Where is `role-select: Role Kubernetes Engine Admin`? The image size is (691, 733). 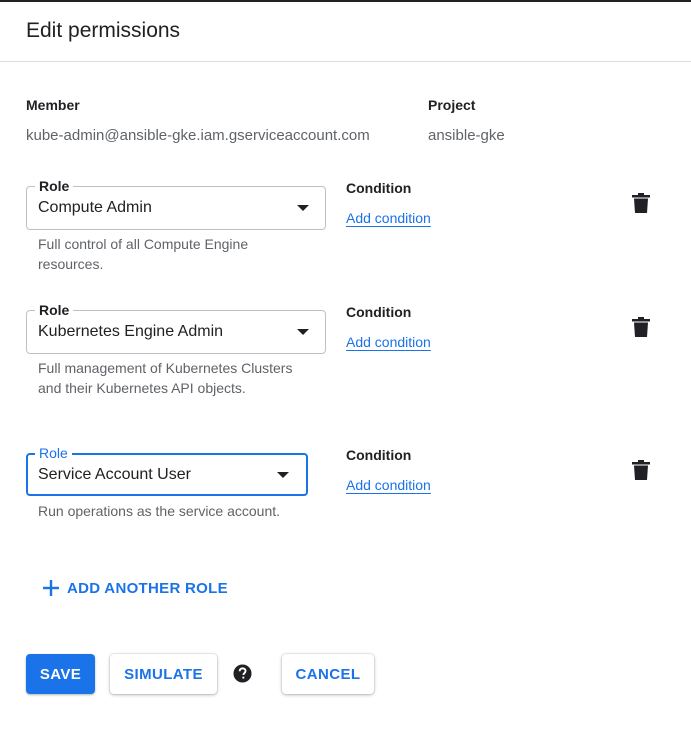
role-select: Role Kubernetes Engine Admin is located at coordinates (176, 327).